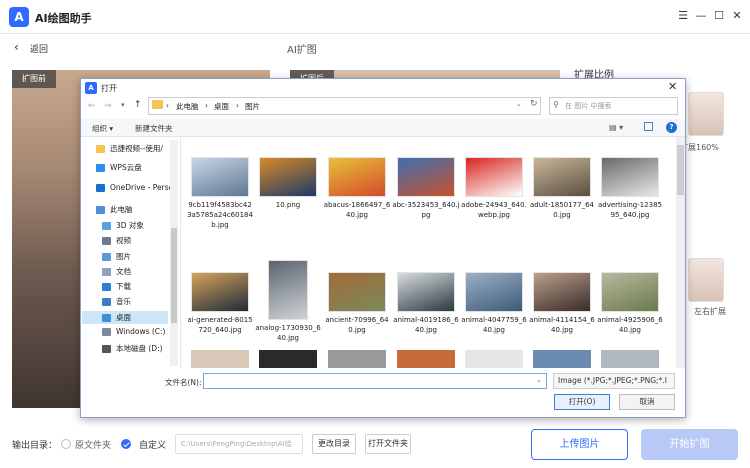 This screenshot has width=750, height=468. What do you see at coordinates (220, 215) in the screenshot?
I see `file-name: 9cb119f4583bc423a5785a24c60184b.jpg` at bounding box center [220, 215].